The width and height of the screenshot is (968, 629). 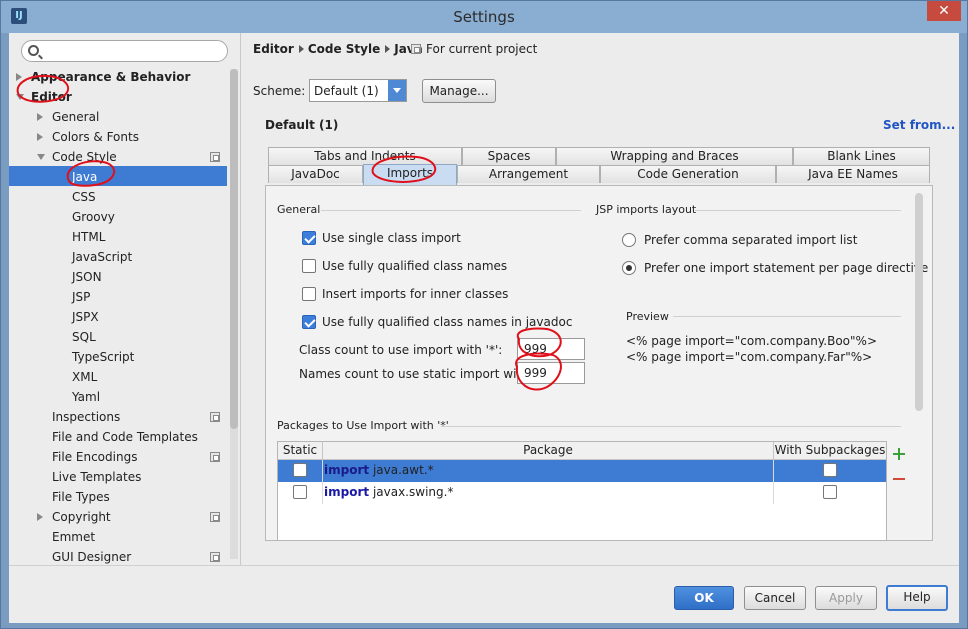 I want to click on apply-button: Apply, so click(x=846, y=598).